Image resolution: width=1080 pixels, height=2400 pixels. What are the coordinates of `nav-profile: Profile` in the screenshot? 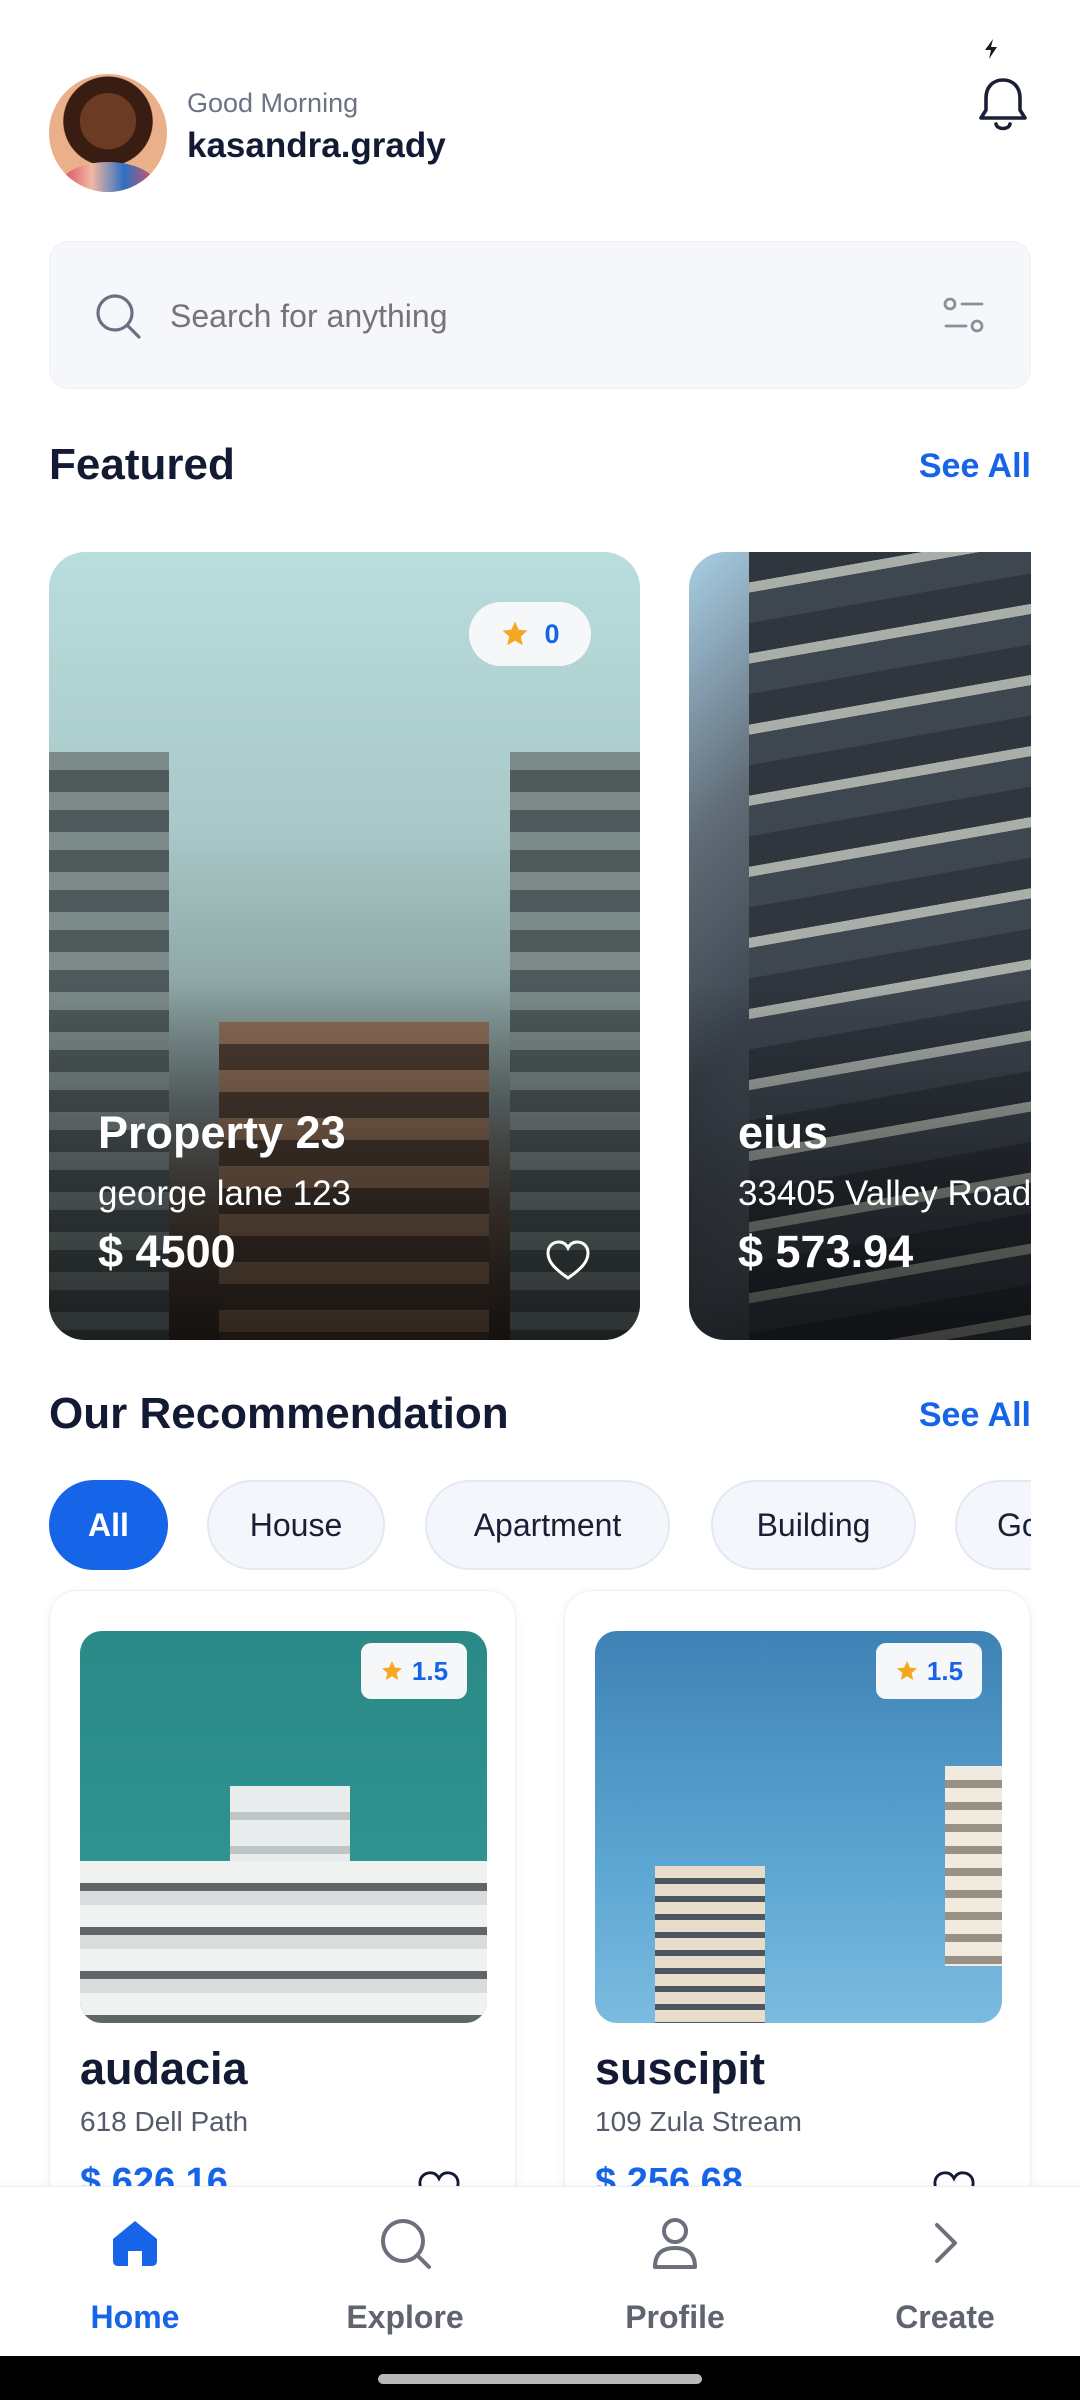 It's located at (675, 2272).